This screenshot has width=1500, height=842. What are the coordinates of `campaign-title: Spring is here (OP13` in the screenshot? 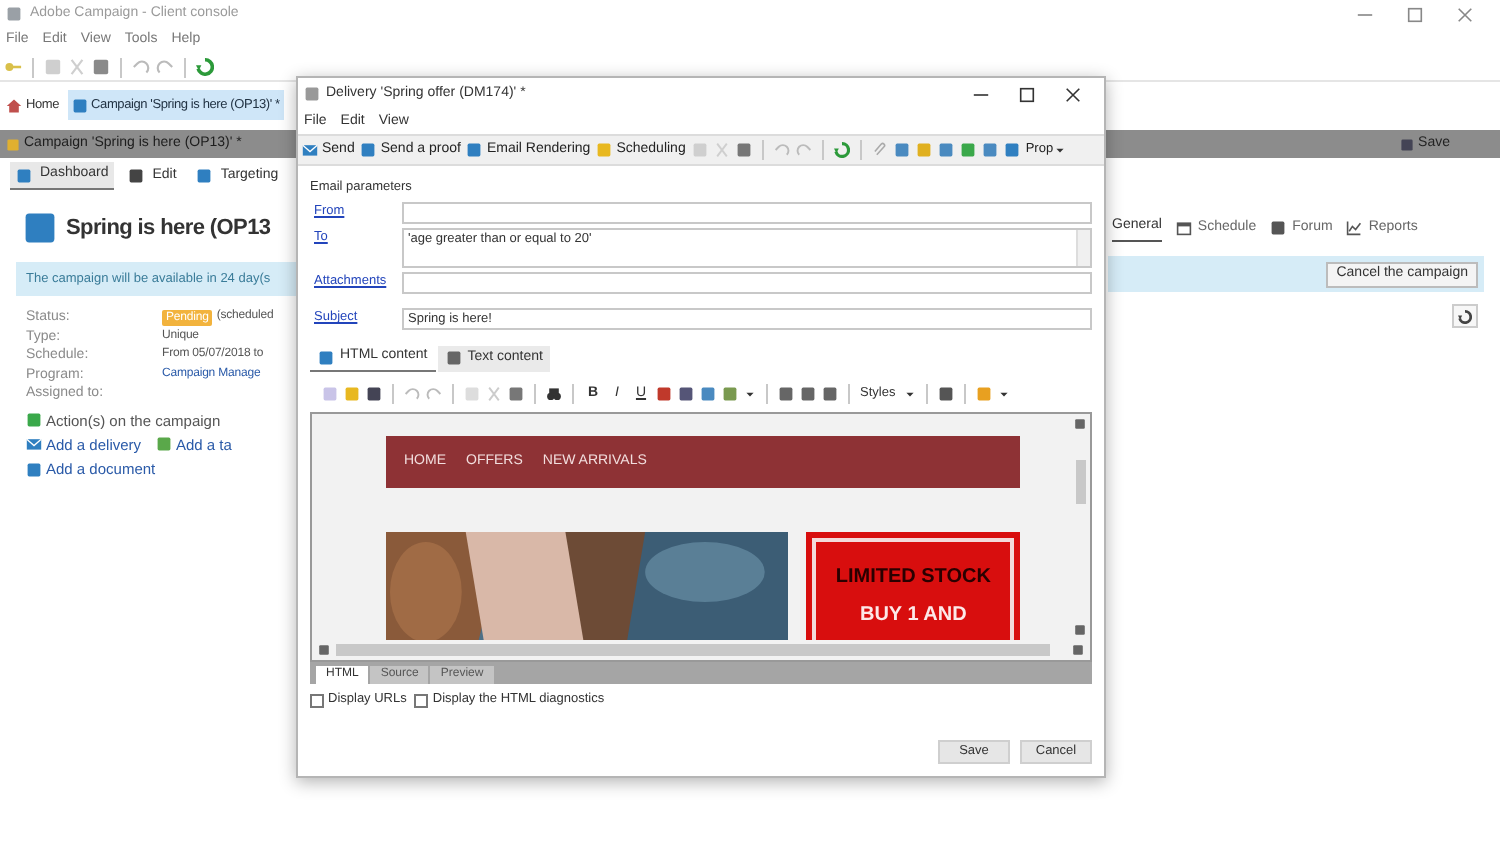 It's located at (168, 228).